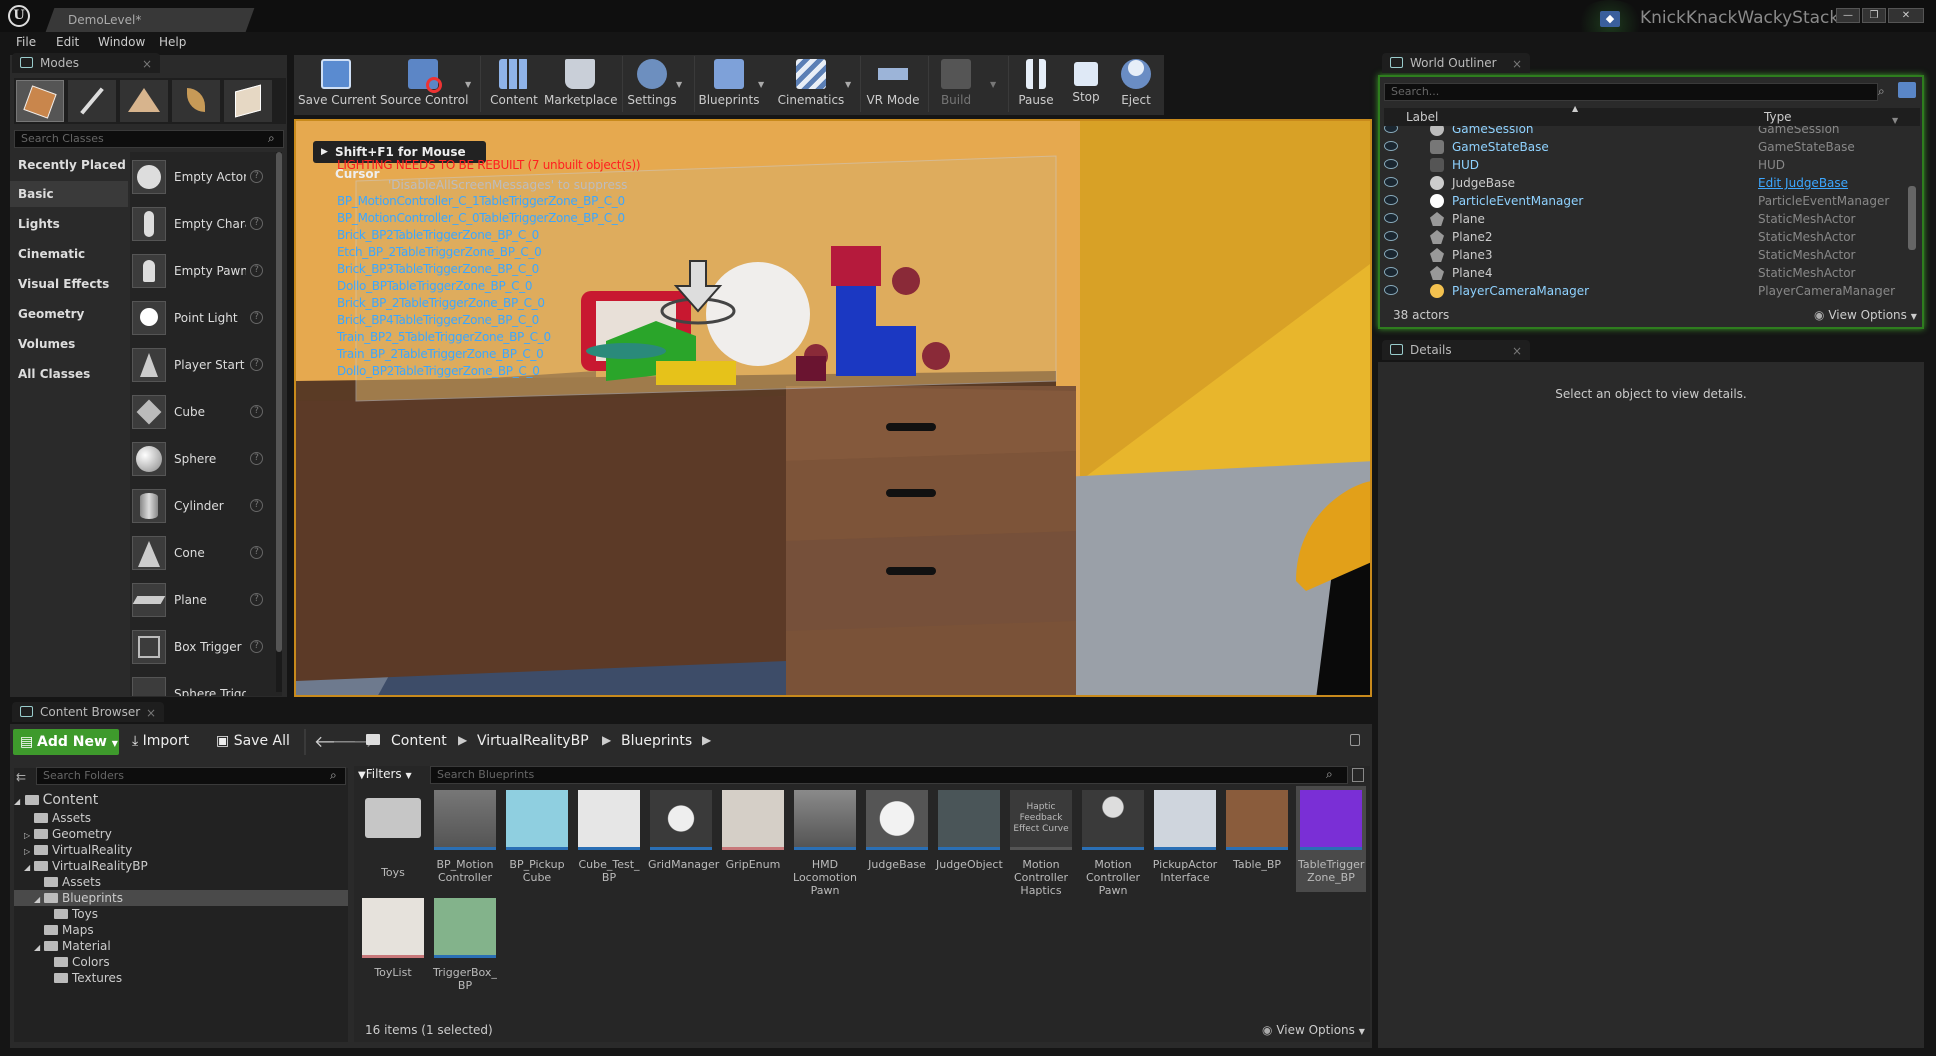  Describe the element at coordinates (121, 42) in the screenshot. I see `menu-window: Window` at that location.